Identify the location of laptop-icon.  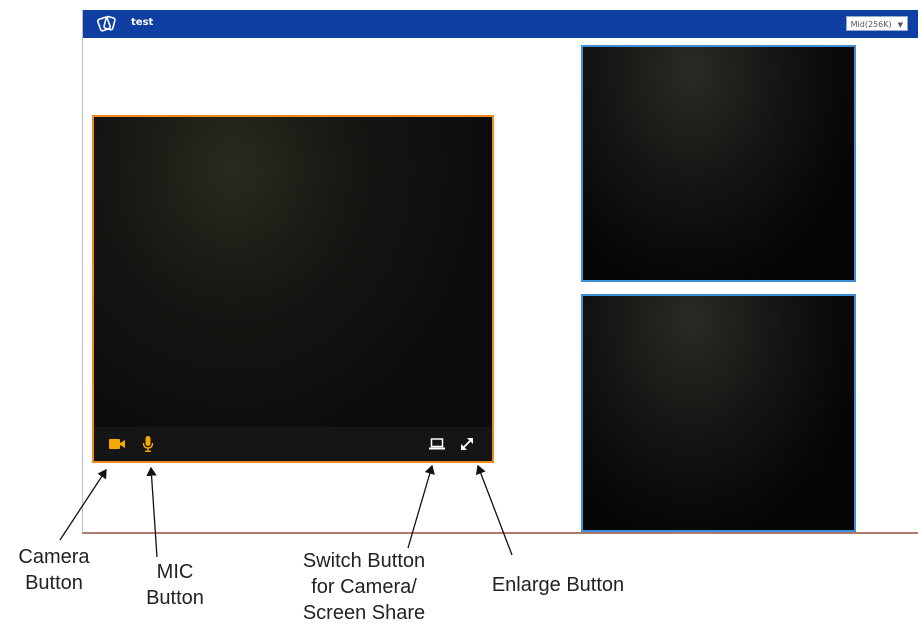
(437, 444).